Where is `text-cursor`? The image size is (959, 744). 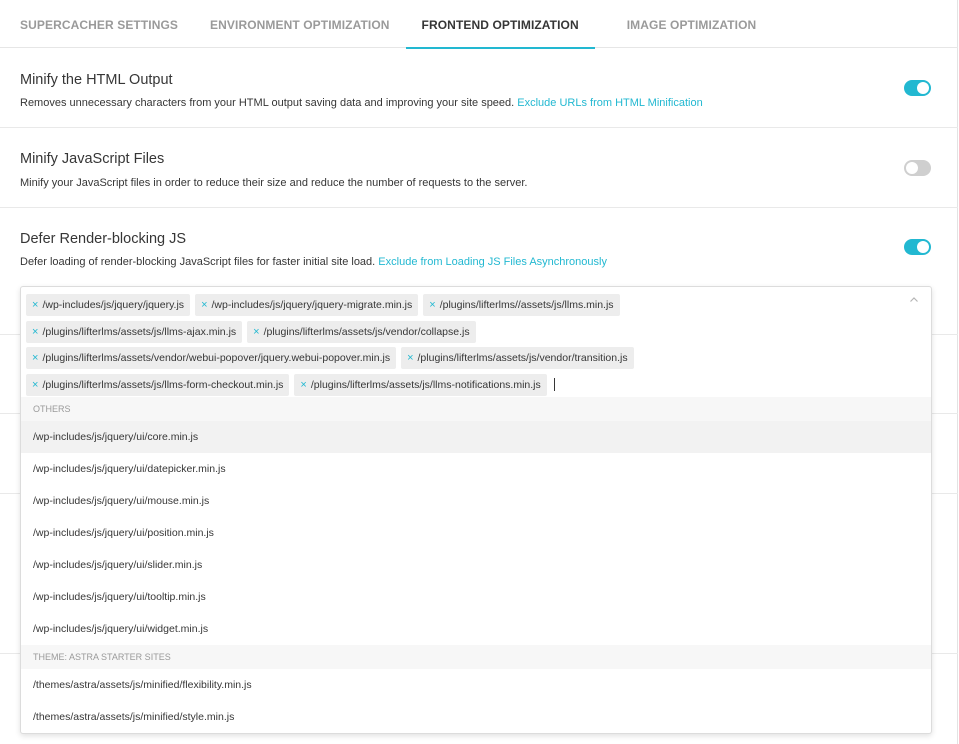 text-cursor is located at coordinates (554, 385).